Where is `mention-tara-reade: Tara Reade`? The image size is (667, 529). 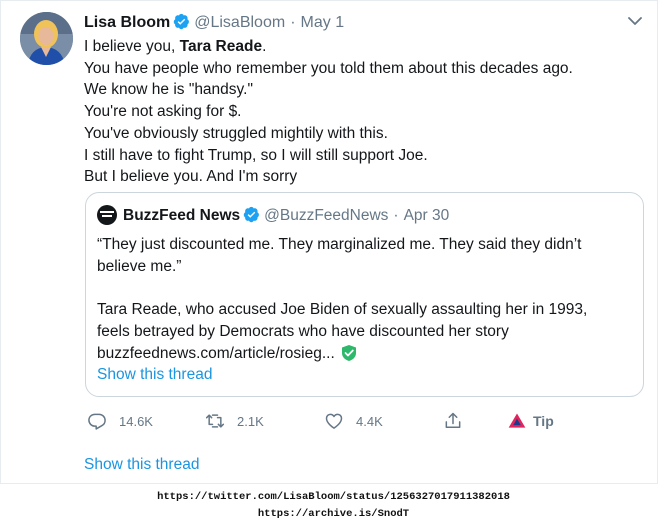
mention-tara-reade: Tara Reade is located at coordinates (221, 46).